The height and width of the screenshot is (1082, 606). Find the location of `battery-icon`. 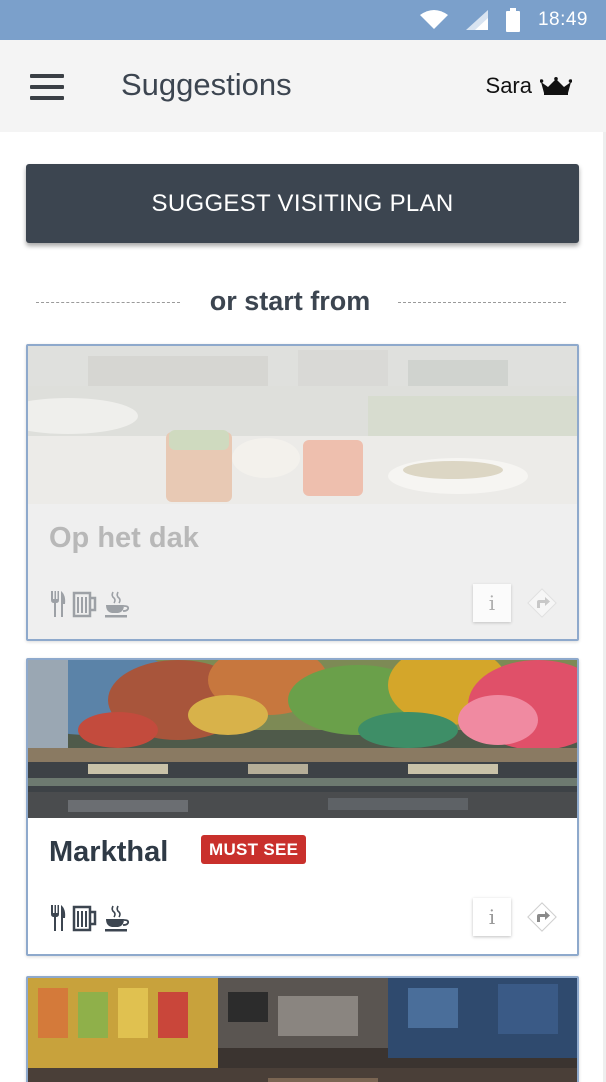

battery-icon is located at coordinates (512, 20).